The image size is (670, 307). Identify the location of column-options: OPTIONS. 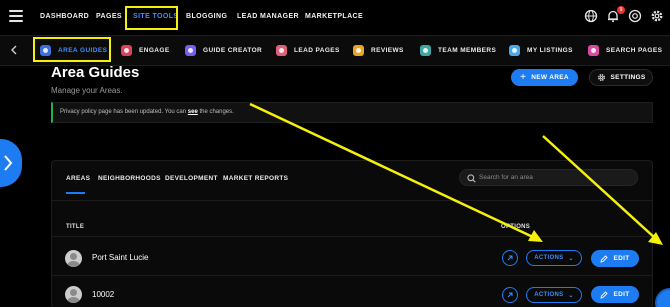
(516, 227).